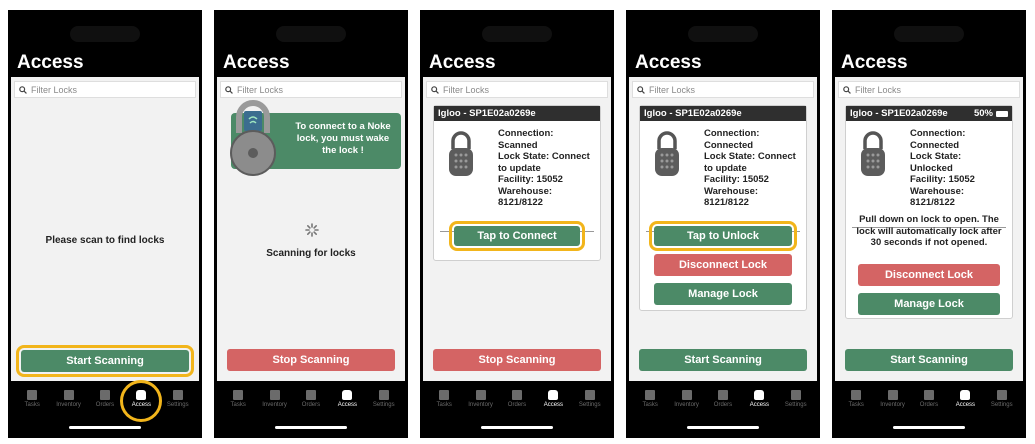 The image size is (1035, 444). I want to click on tap-to-connect-button: Tap to Connect, so click(517, 236).